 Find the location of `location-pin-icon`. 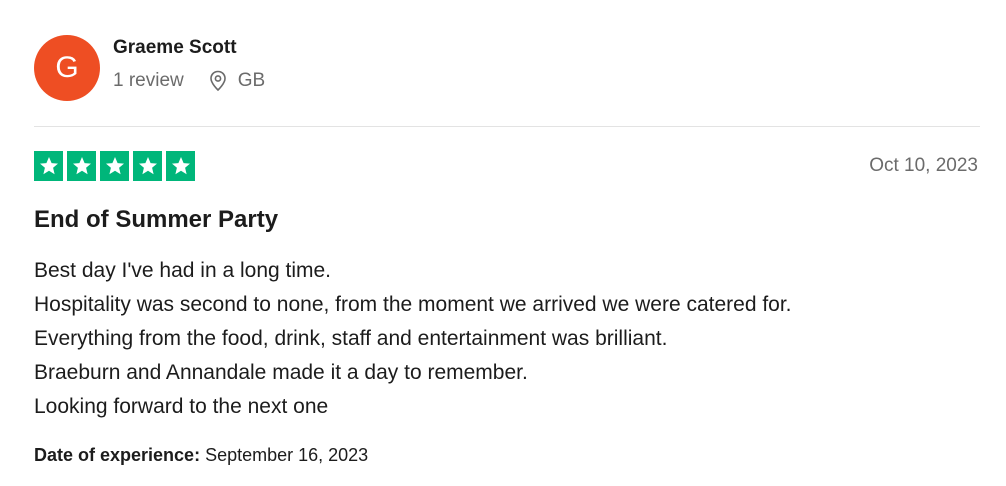

location-pin-icon is located at coordinates (218, 81).